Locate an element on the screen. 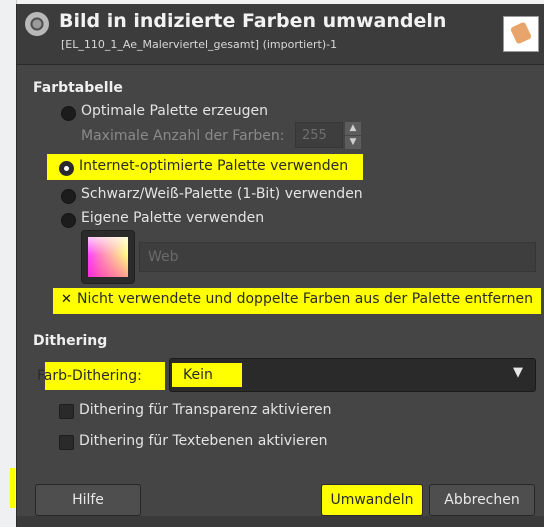 Image resolution: width=544 pixels, height=527 pixels. dither-text-layers-checkbox is located at coordinates (66, 442).